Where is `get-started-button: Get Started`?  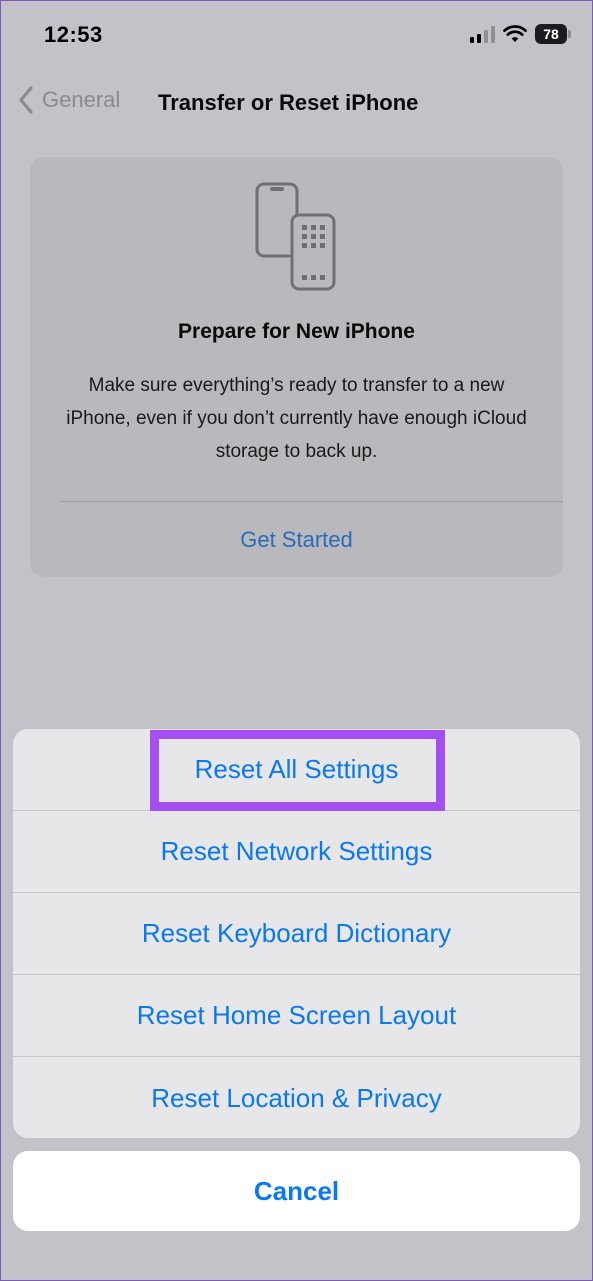 get-started-button: Get Started is located at coordinates (296, 540).